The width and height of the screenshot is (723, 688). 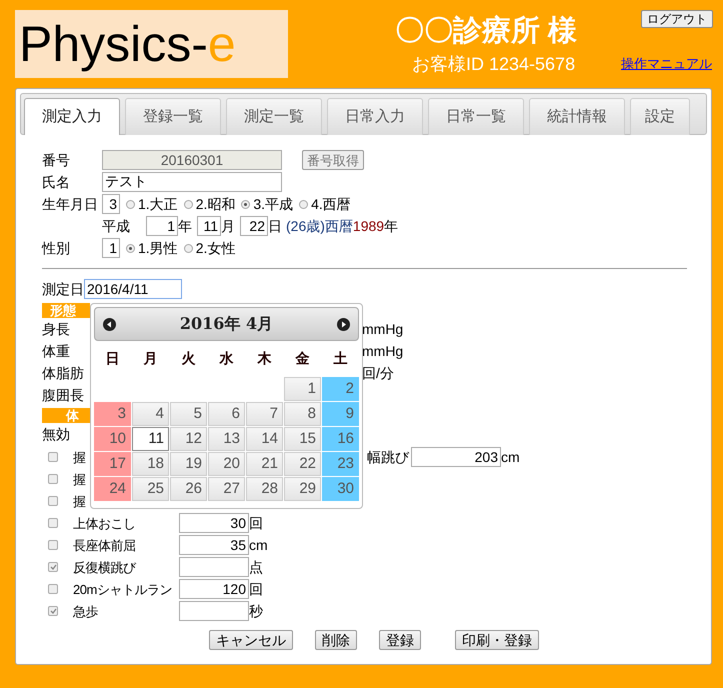 What do you see at coordinates (275, 226) in the screenshot?
I see `unit-label: 日` at bounding box center [275, 226].